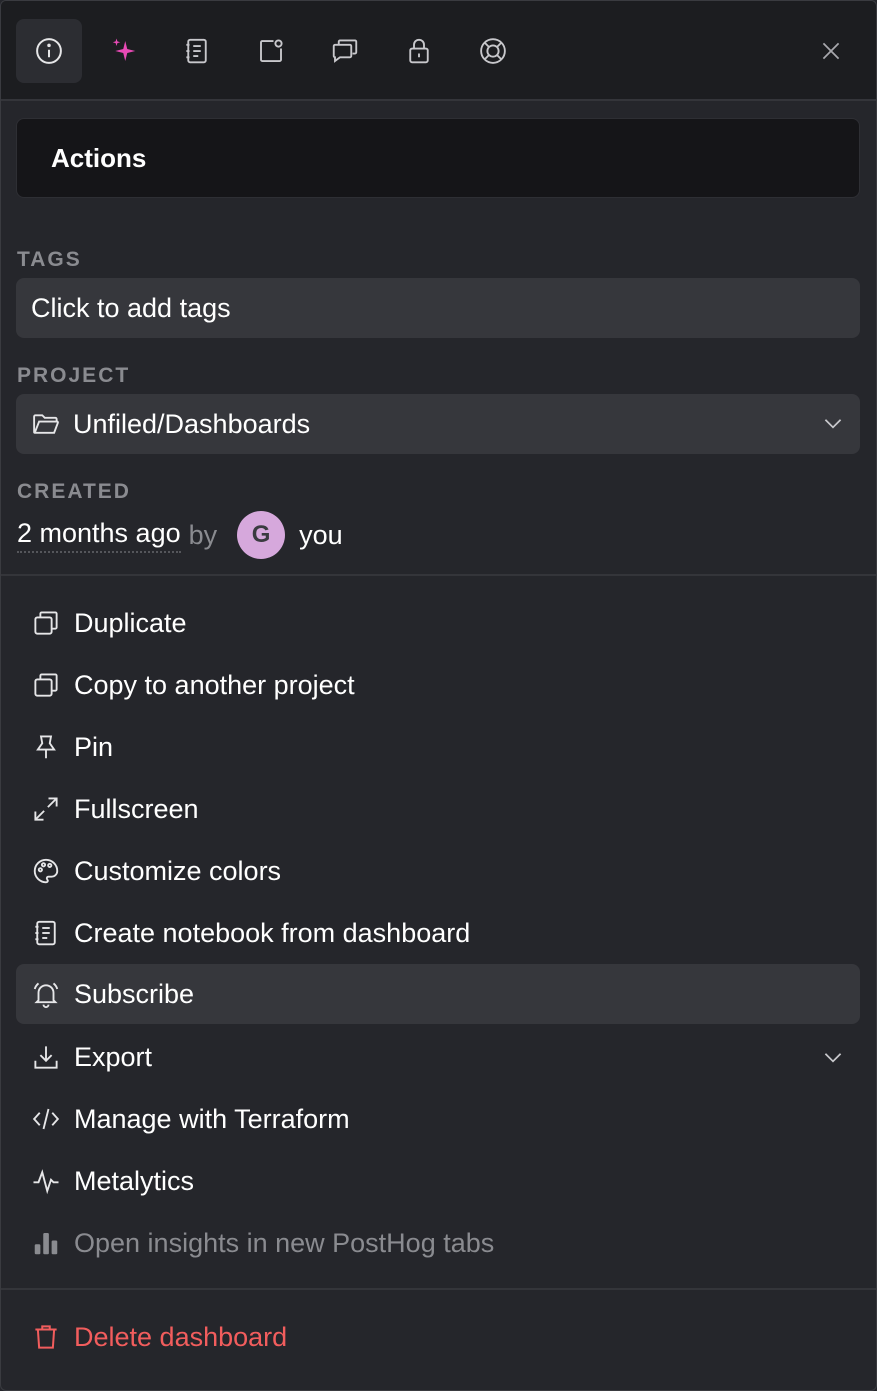  I want to click on pin-icon, so click(46, 747).